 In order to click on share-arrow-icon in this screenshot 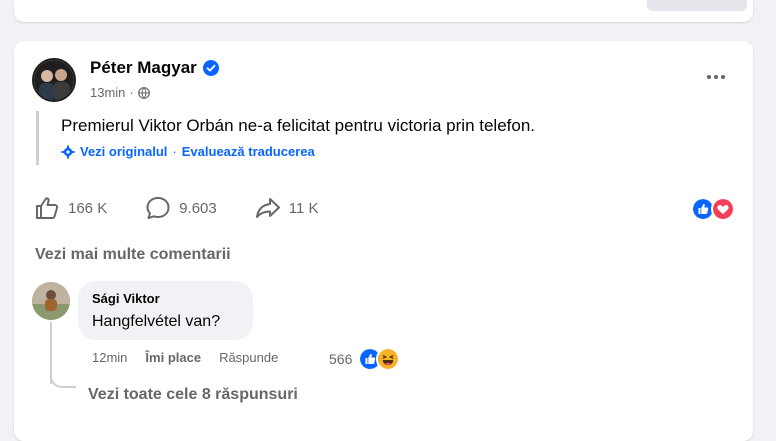, I will do `click(267, 208)`.